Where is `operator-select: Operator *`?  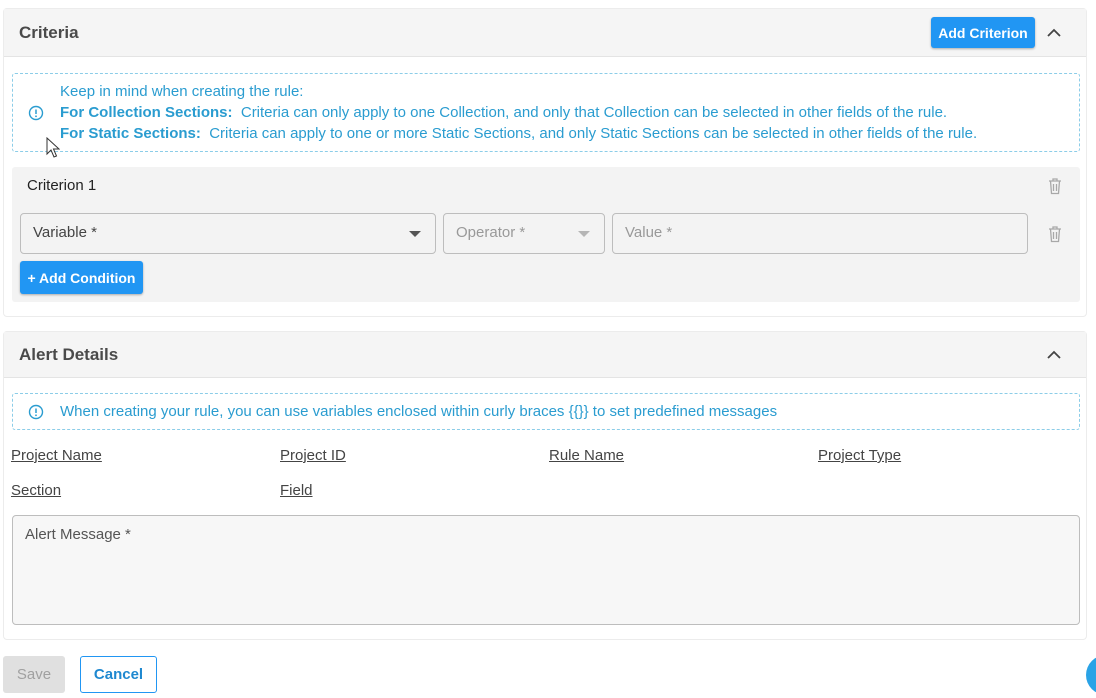
operator-select: Operator * is located at coordinates (524, 233).